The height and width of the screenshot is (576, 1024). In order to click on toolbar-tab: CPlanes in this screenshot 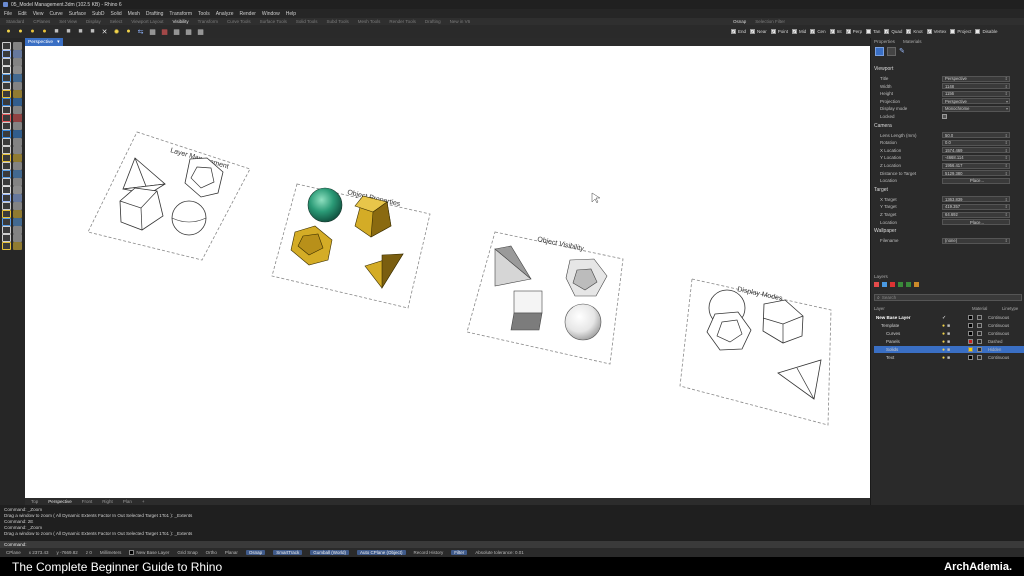, I will do `click(41, 21)`.